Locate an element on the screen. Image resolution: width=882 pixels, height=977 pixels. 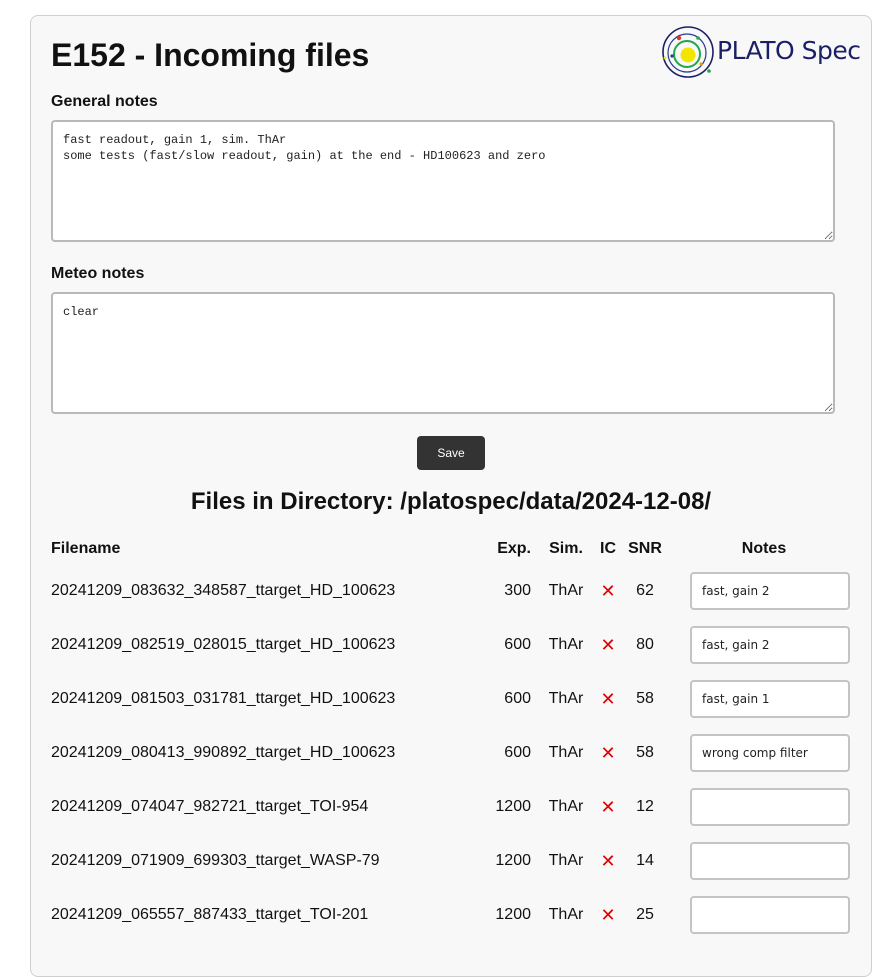
snr-cell: 25 is located at coordinates (645, 914).